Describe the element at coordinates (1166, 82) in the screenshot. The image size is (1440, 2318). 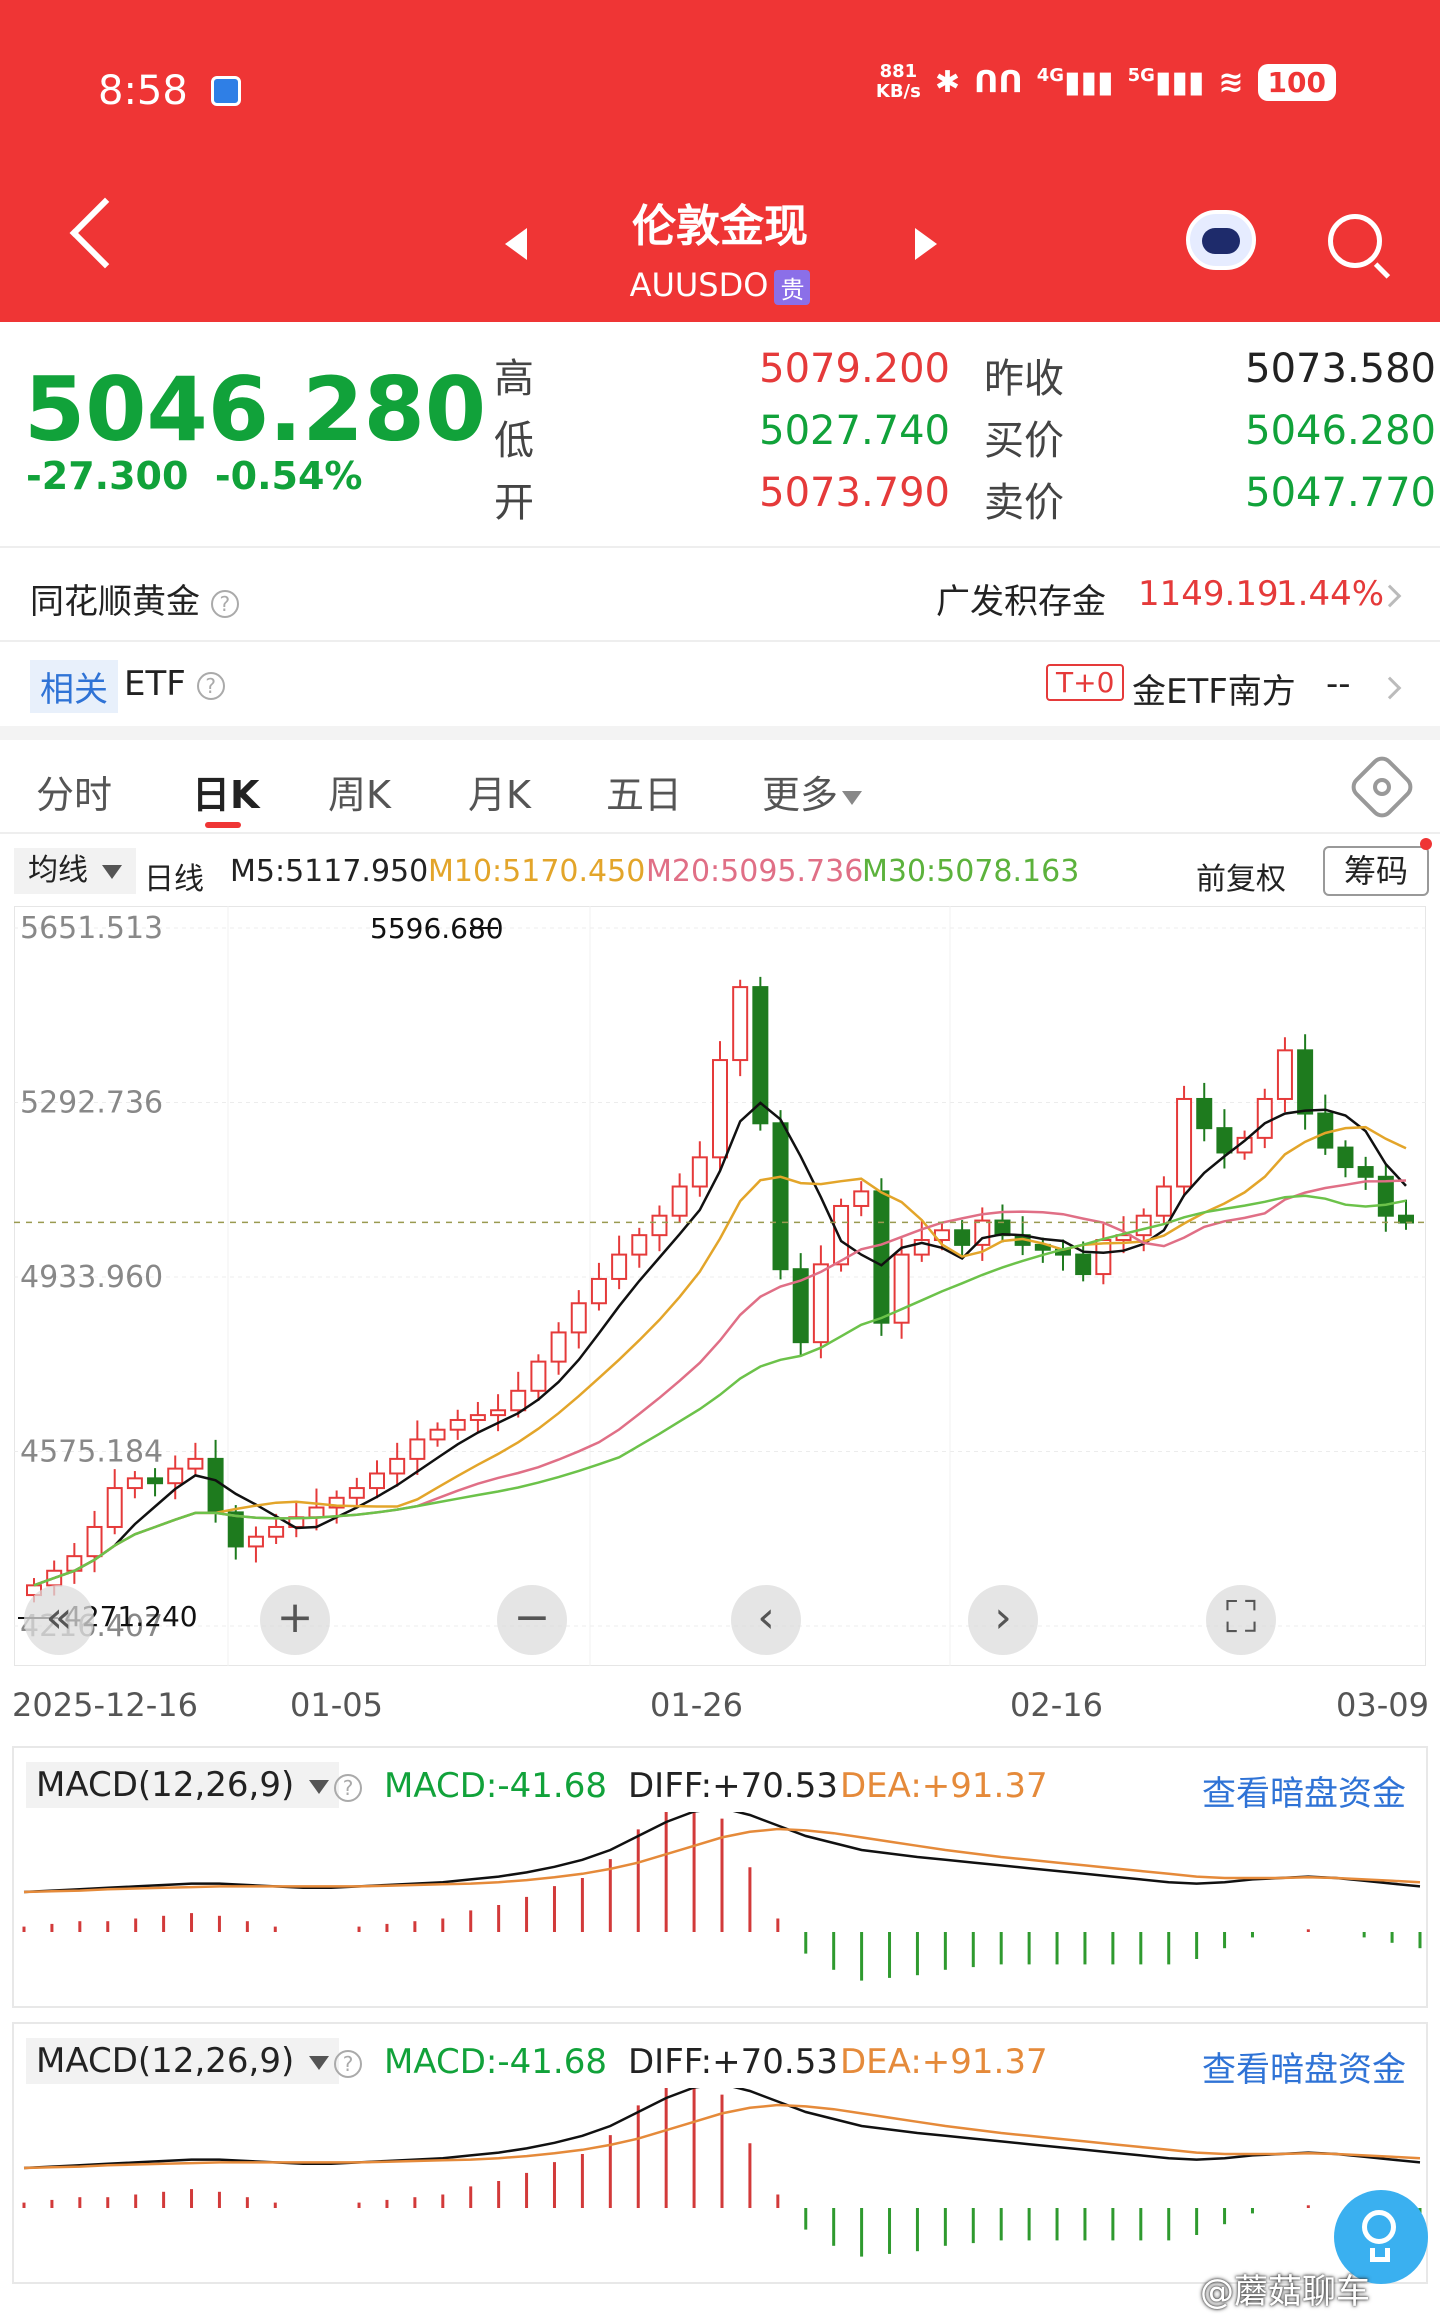
I see `signal-5g-icon: 5G▮▮▮` at that location.